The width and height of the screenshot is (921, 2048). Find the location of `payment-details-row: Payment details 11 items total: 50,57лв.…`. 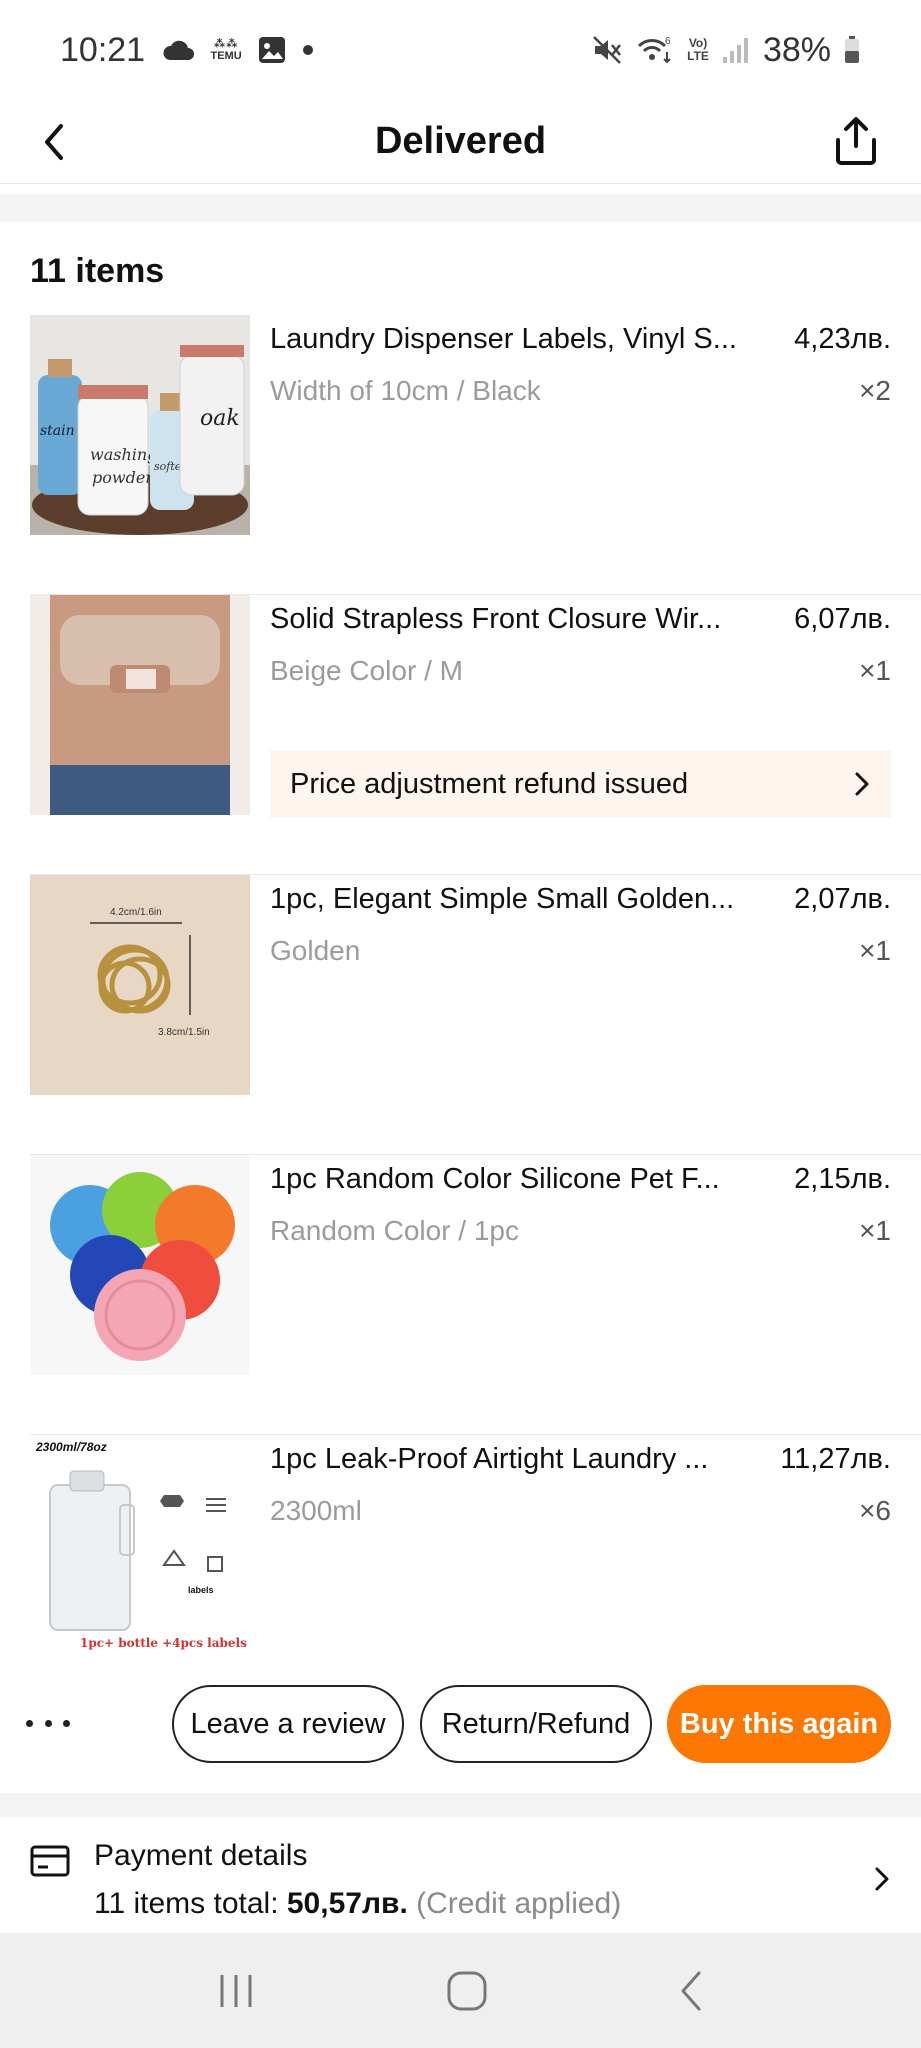

payment-details-row: Payment details 11 items total: 50,57лв.… is located at coordinates (460, 1875).